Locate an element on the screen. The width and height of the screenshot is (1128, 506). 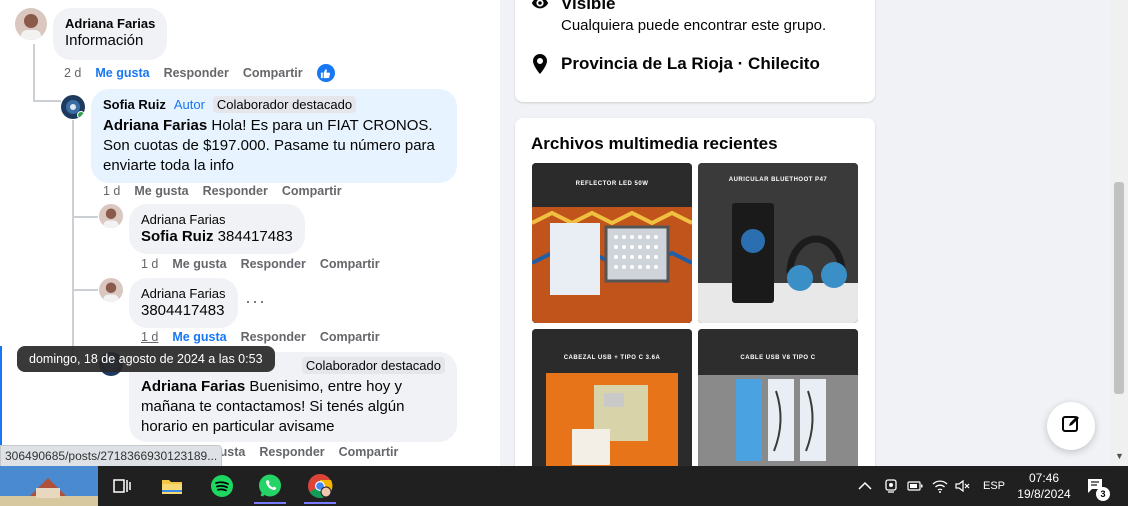
timestamp-tooltip: domingo, 18 de agosto de 2024 a las 0:53 is located at coordinates (146, 359).